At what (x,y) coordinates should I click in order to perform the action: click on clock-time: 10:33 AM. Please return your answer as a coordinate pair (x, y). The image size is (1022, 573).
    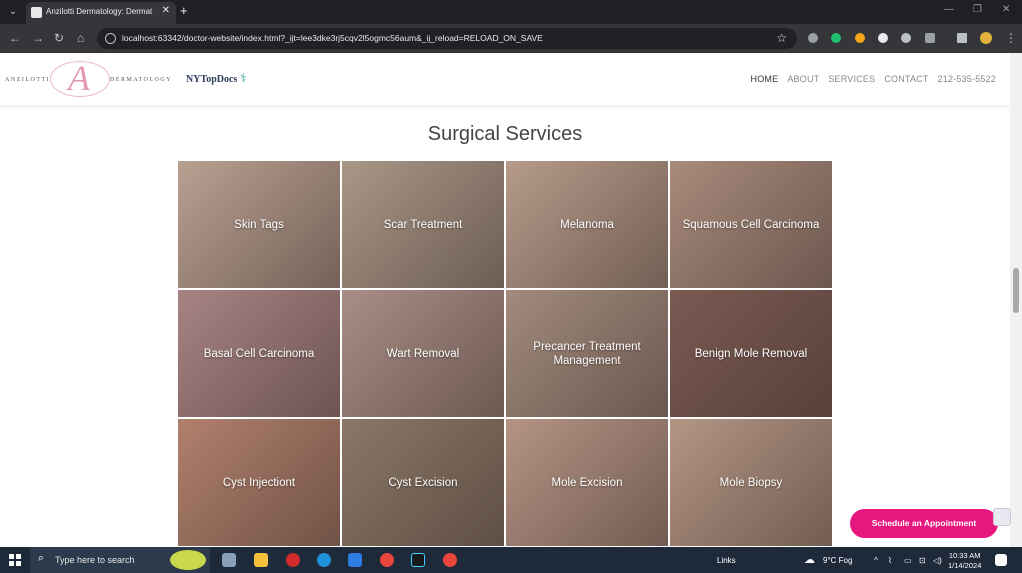
    Looking at the image, I should click on (964, 555).